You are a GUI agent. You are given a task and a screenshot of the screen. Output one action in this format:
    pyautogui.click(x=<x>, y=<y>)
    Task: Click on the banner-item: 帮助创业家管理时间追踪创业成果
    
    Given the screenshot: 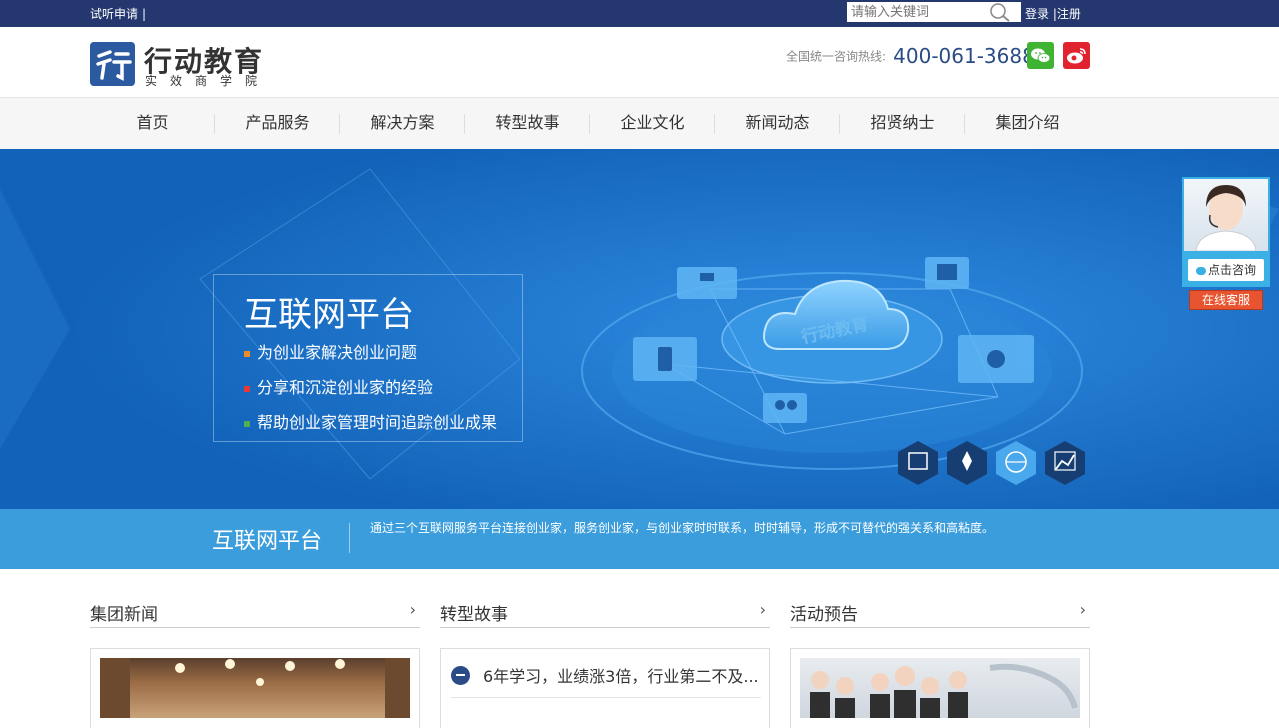 What is the action you would take?
    pyautogui.click(x=370, y=421)
    